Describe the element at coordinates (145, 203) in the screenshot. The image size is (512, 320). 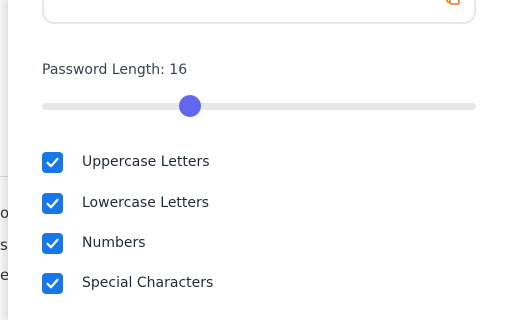
I see `lowercase-label: Lowercase Letters` at that location.